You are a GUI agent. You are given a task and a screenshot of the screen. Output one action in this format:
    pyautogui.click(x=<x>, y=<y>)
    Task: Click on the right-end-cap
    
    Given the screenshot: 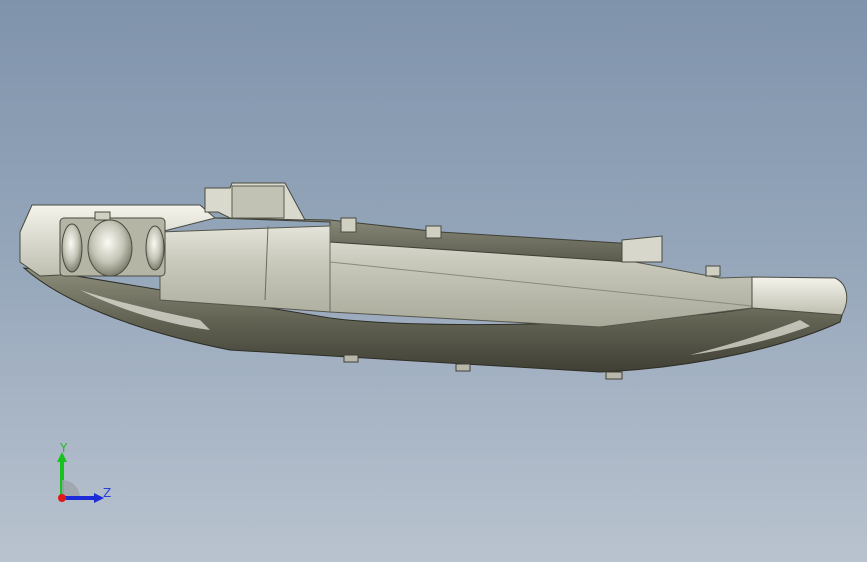 What is the action you would take?
    pyautogui.click(x=799, y=296)
    